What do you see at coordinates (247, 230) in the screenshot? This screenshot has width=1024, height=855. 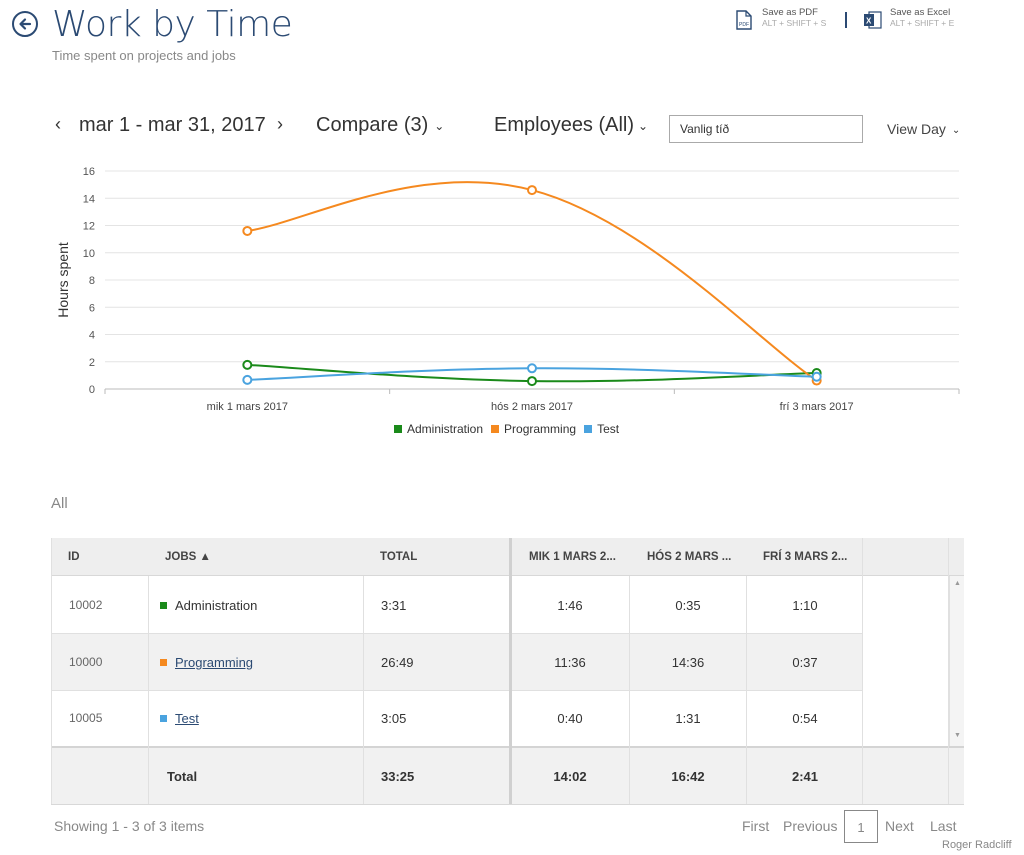 I see `data-point-programming` at bounding box center [247, 230].